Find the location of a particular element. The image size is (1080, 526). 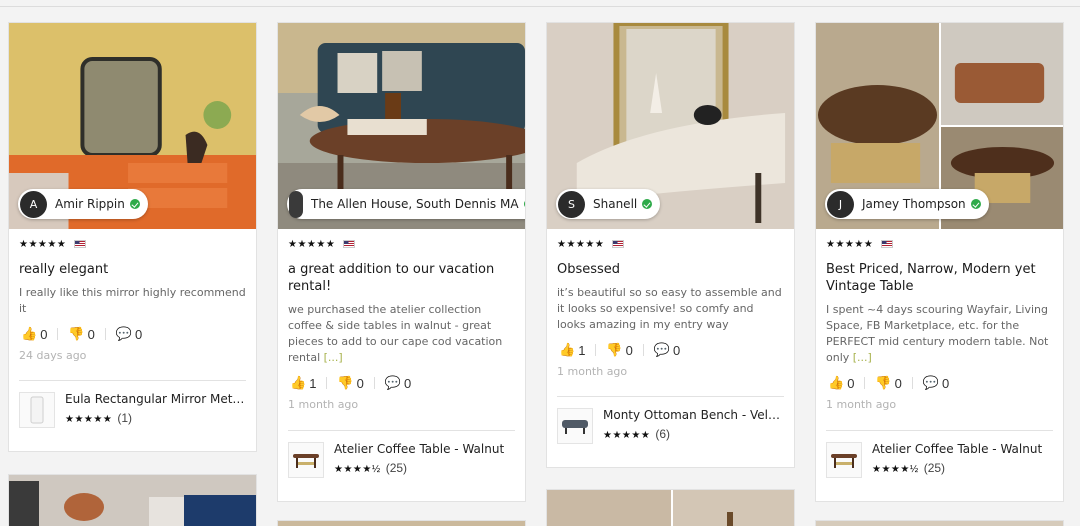

collage-photo-image is located at coordinates (670, 508).